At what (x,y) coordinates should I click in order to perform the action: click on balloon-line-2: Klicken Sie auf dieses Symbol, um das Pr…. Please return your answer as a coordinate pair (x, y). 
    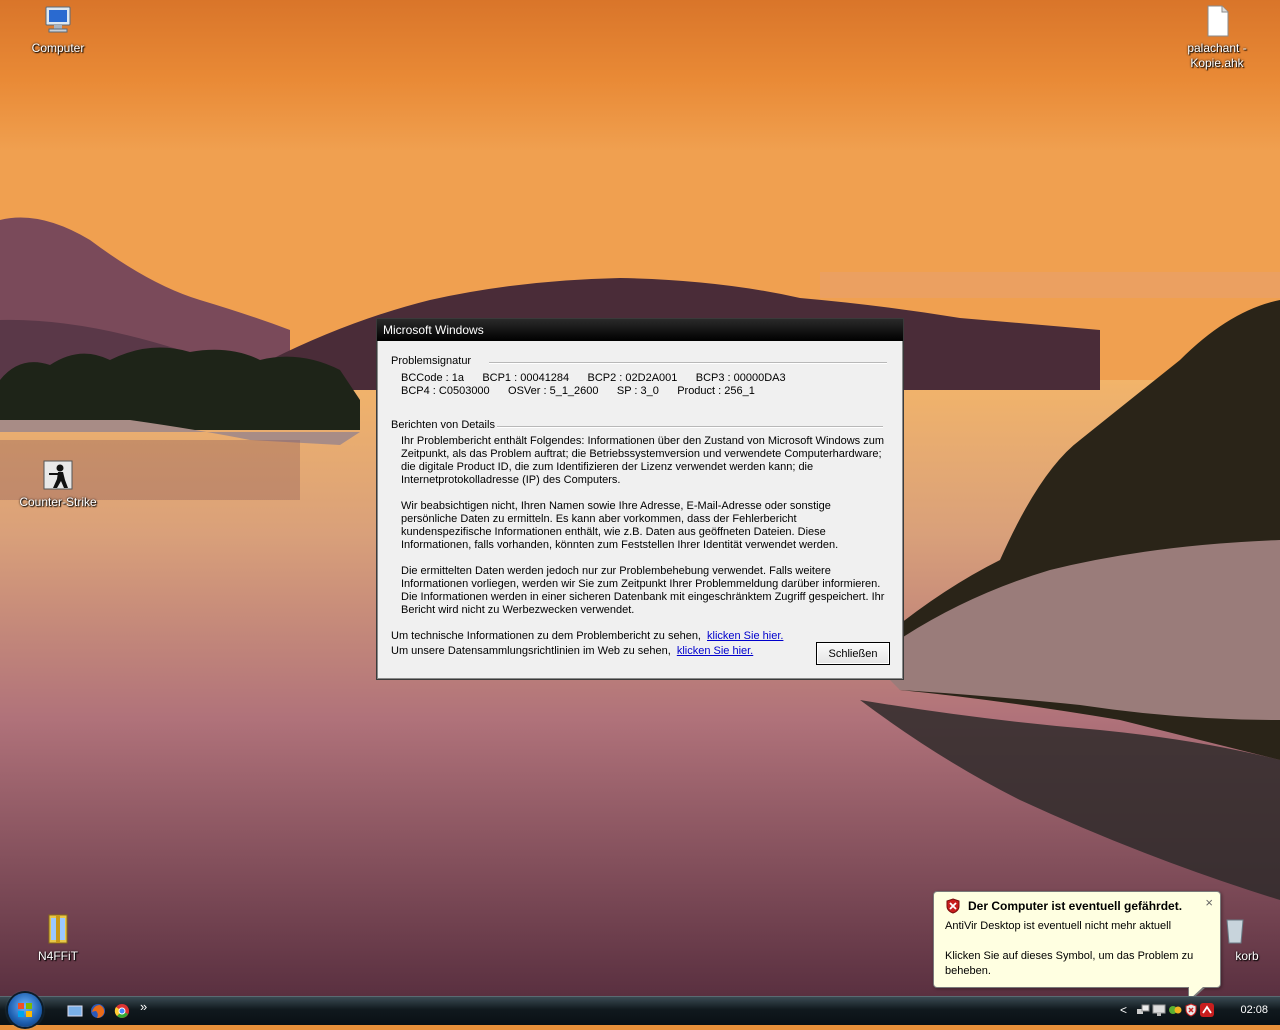
    Looking at the image, I should click on (1069, 963).